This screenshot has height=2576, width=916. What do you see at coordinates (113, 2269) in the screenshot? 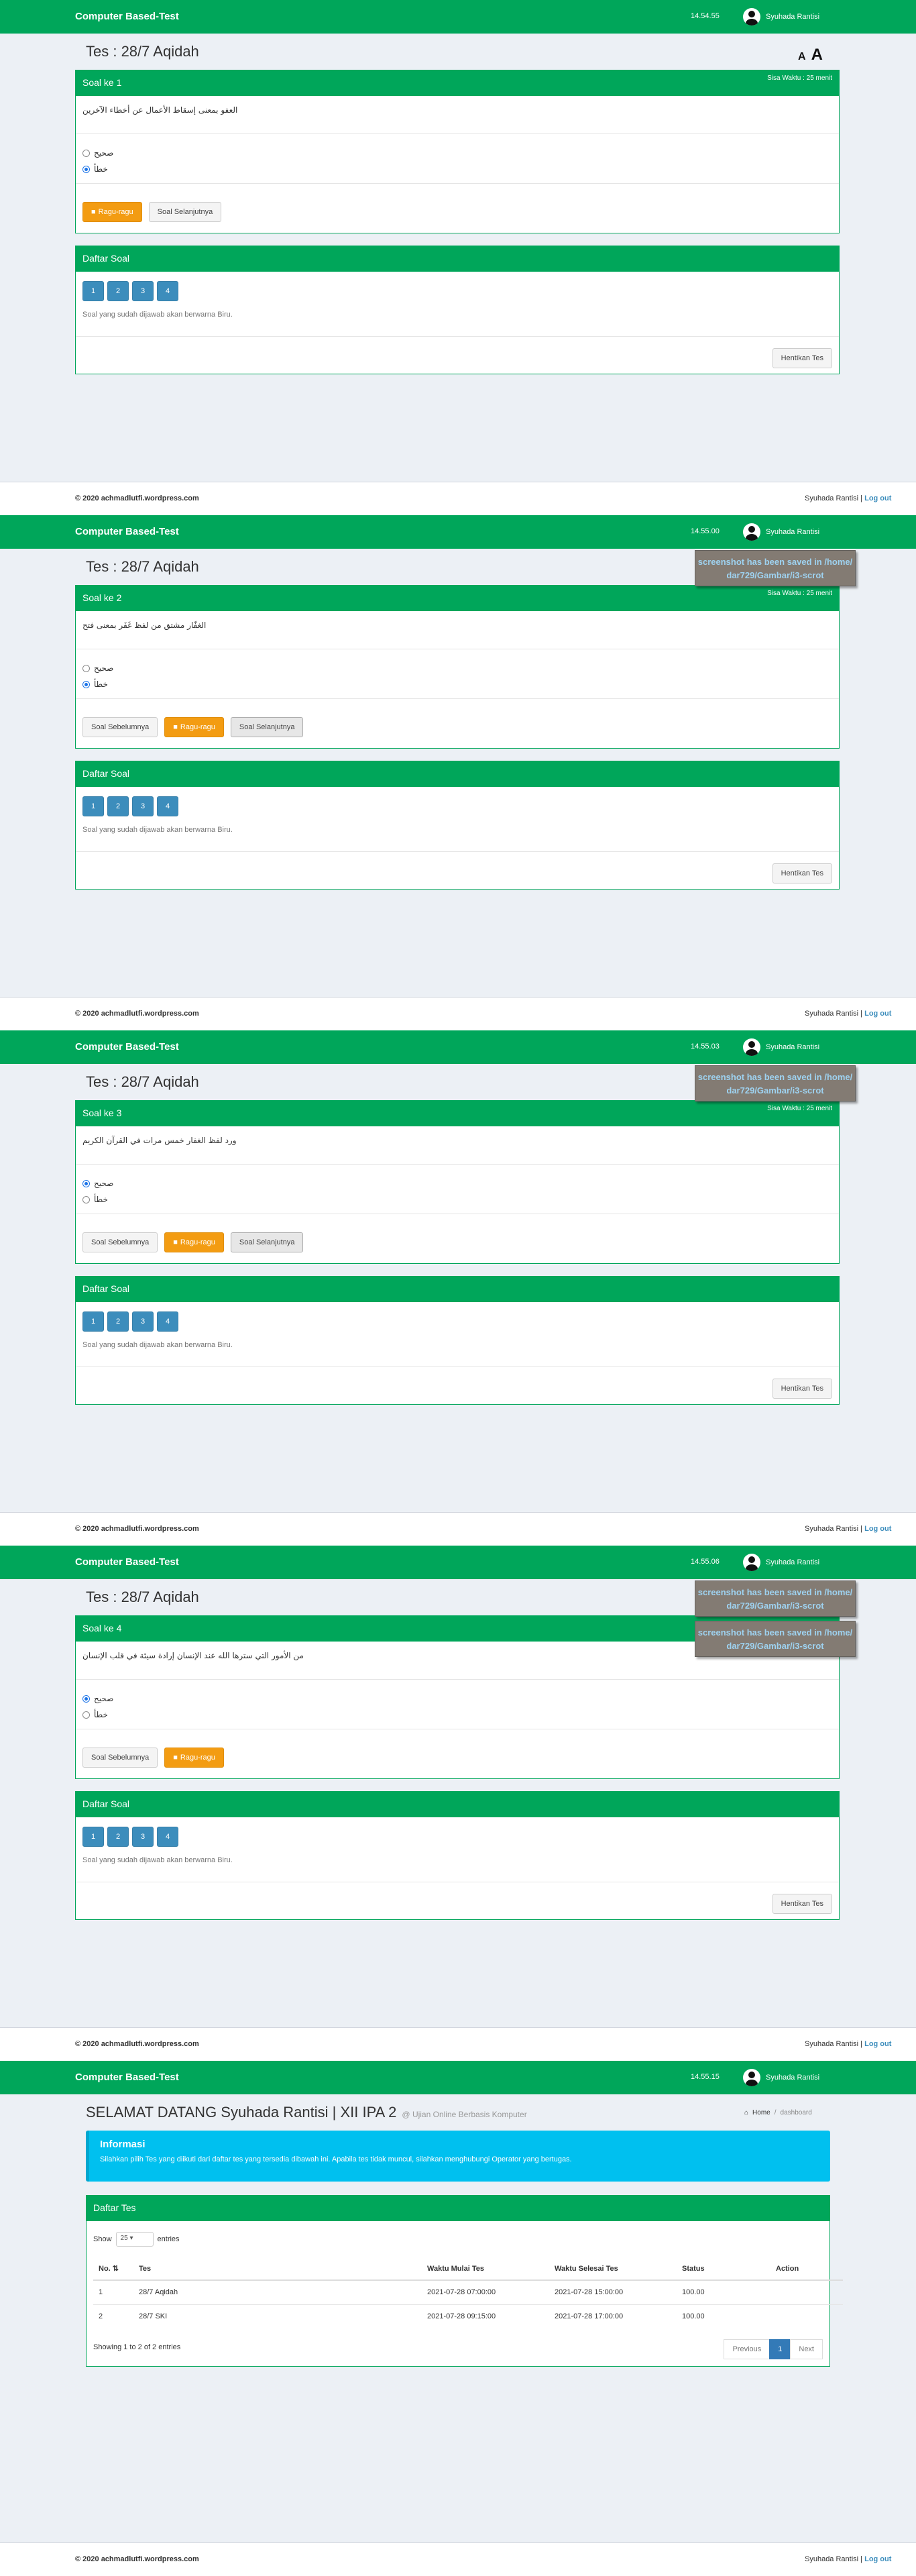
I see `column-header: No. ⇅` at bounding box center [113, 2269].